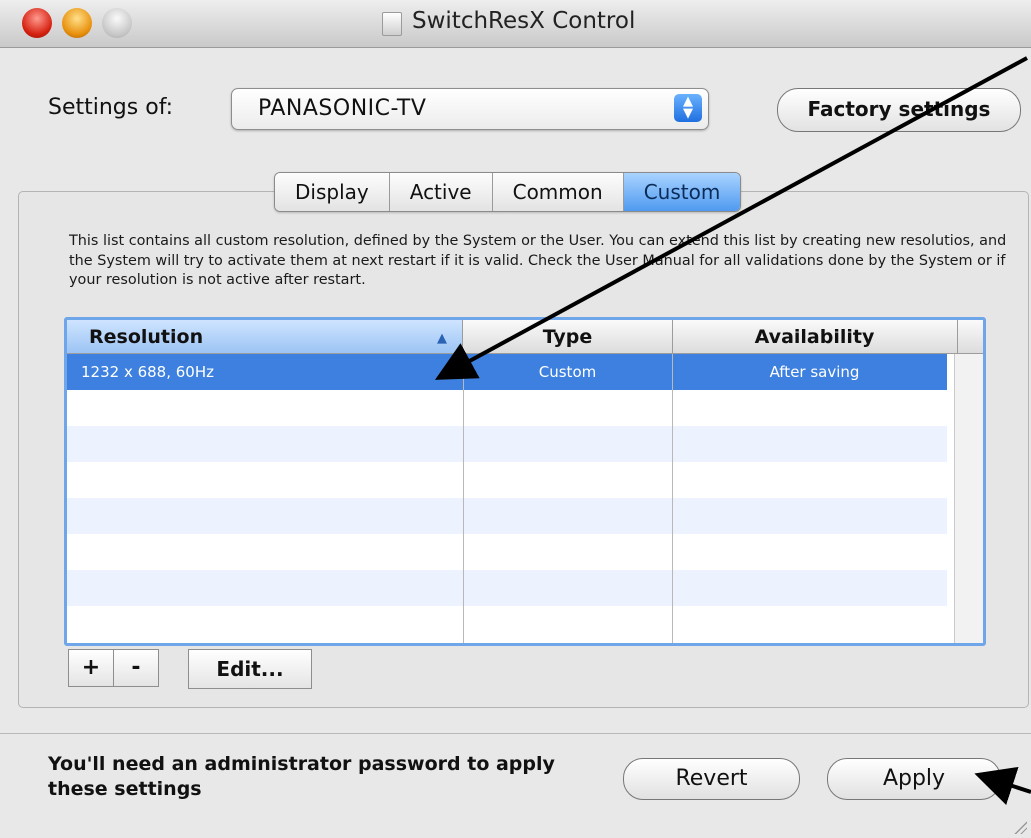 Image resolution: width=1031 pixels, height=838 pixels. I want to click on settings-of-label: Settings of:, so click(111, 107).